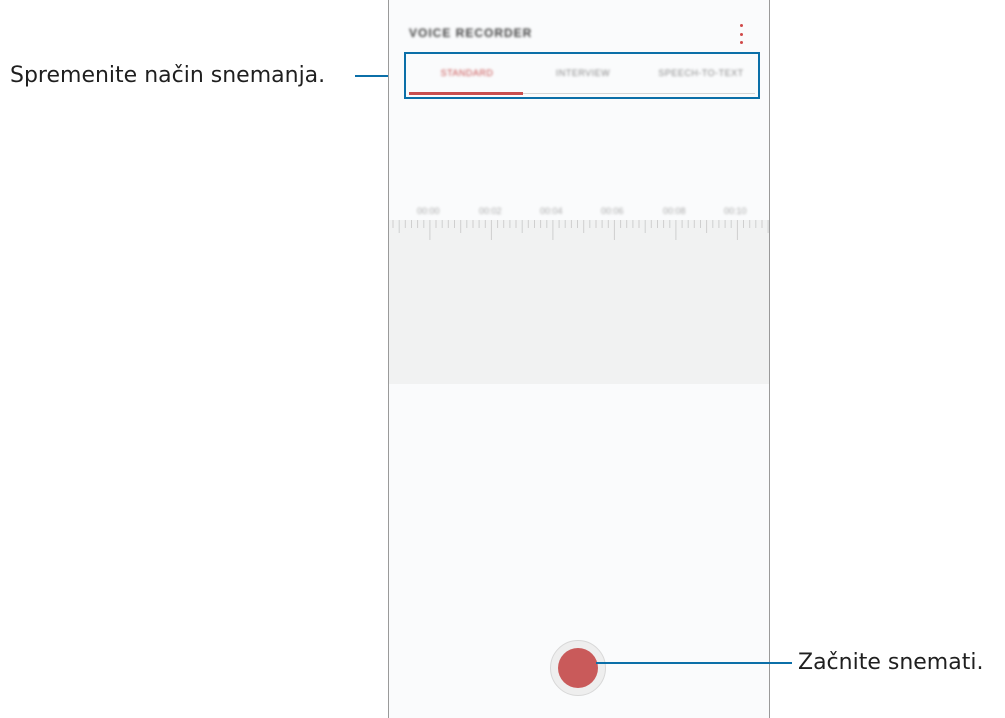 Image resolution: width=1005 pixels, height=718 pixels. What do you see at coordinates (551, 211) in the screenshot?
I see `timeline-label: 00:04` at bounding box center [551, 211].